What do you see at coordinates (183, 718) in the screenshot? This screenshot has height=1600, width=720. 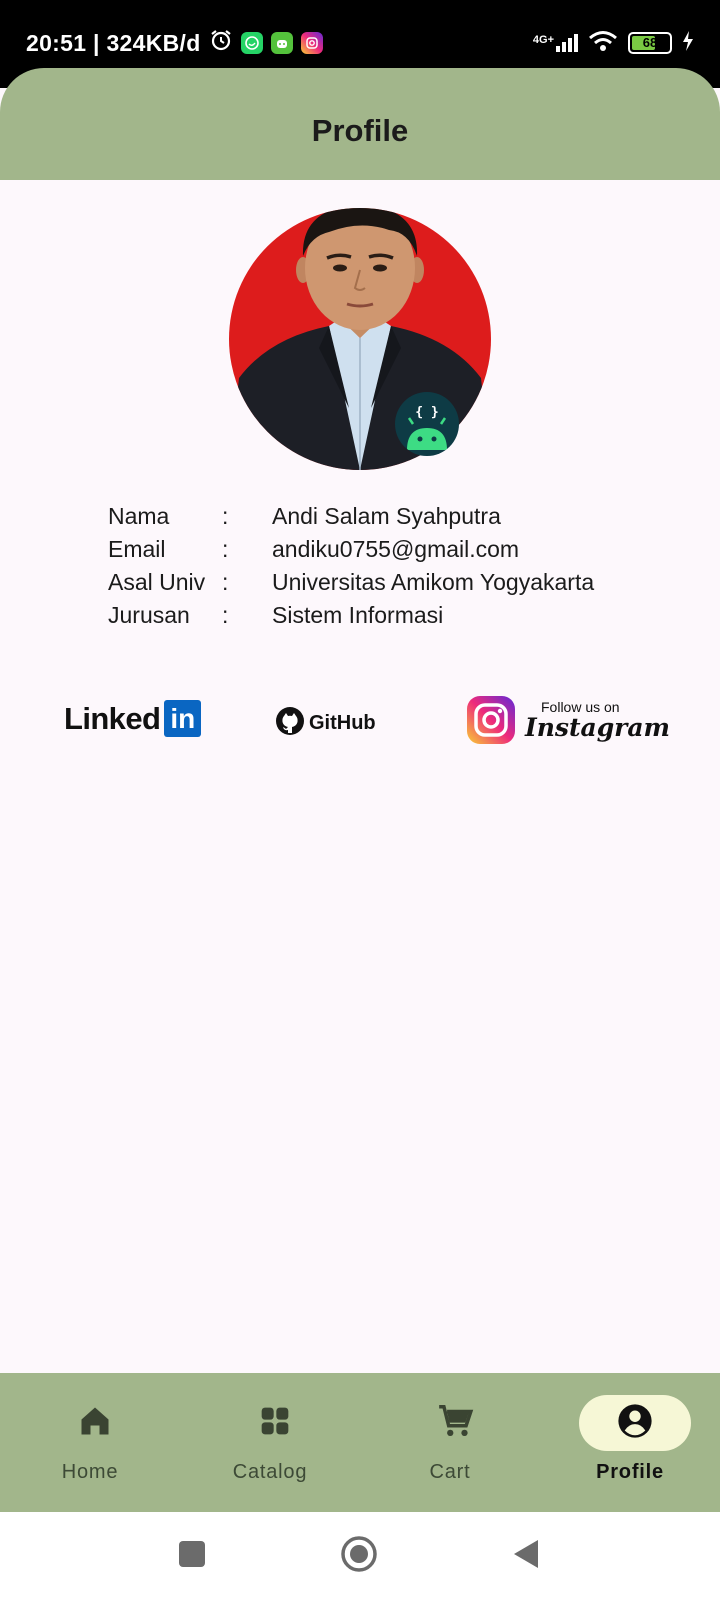 I see `linkedin-icon: in` at bounding box center [183, 718].